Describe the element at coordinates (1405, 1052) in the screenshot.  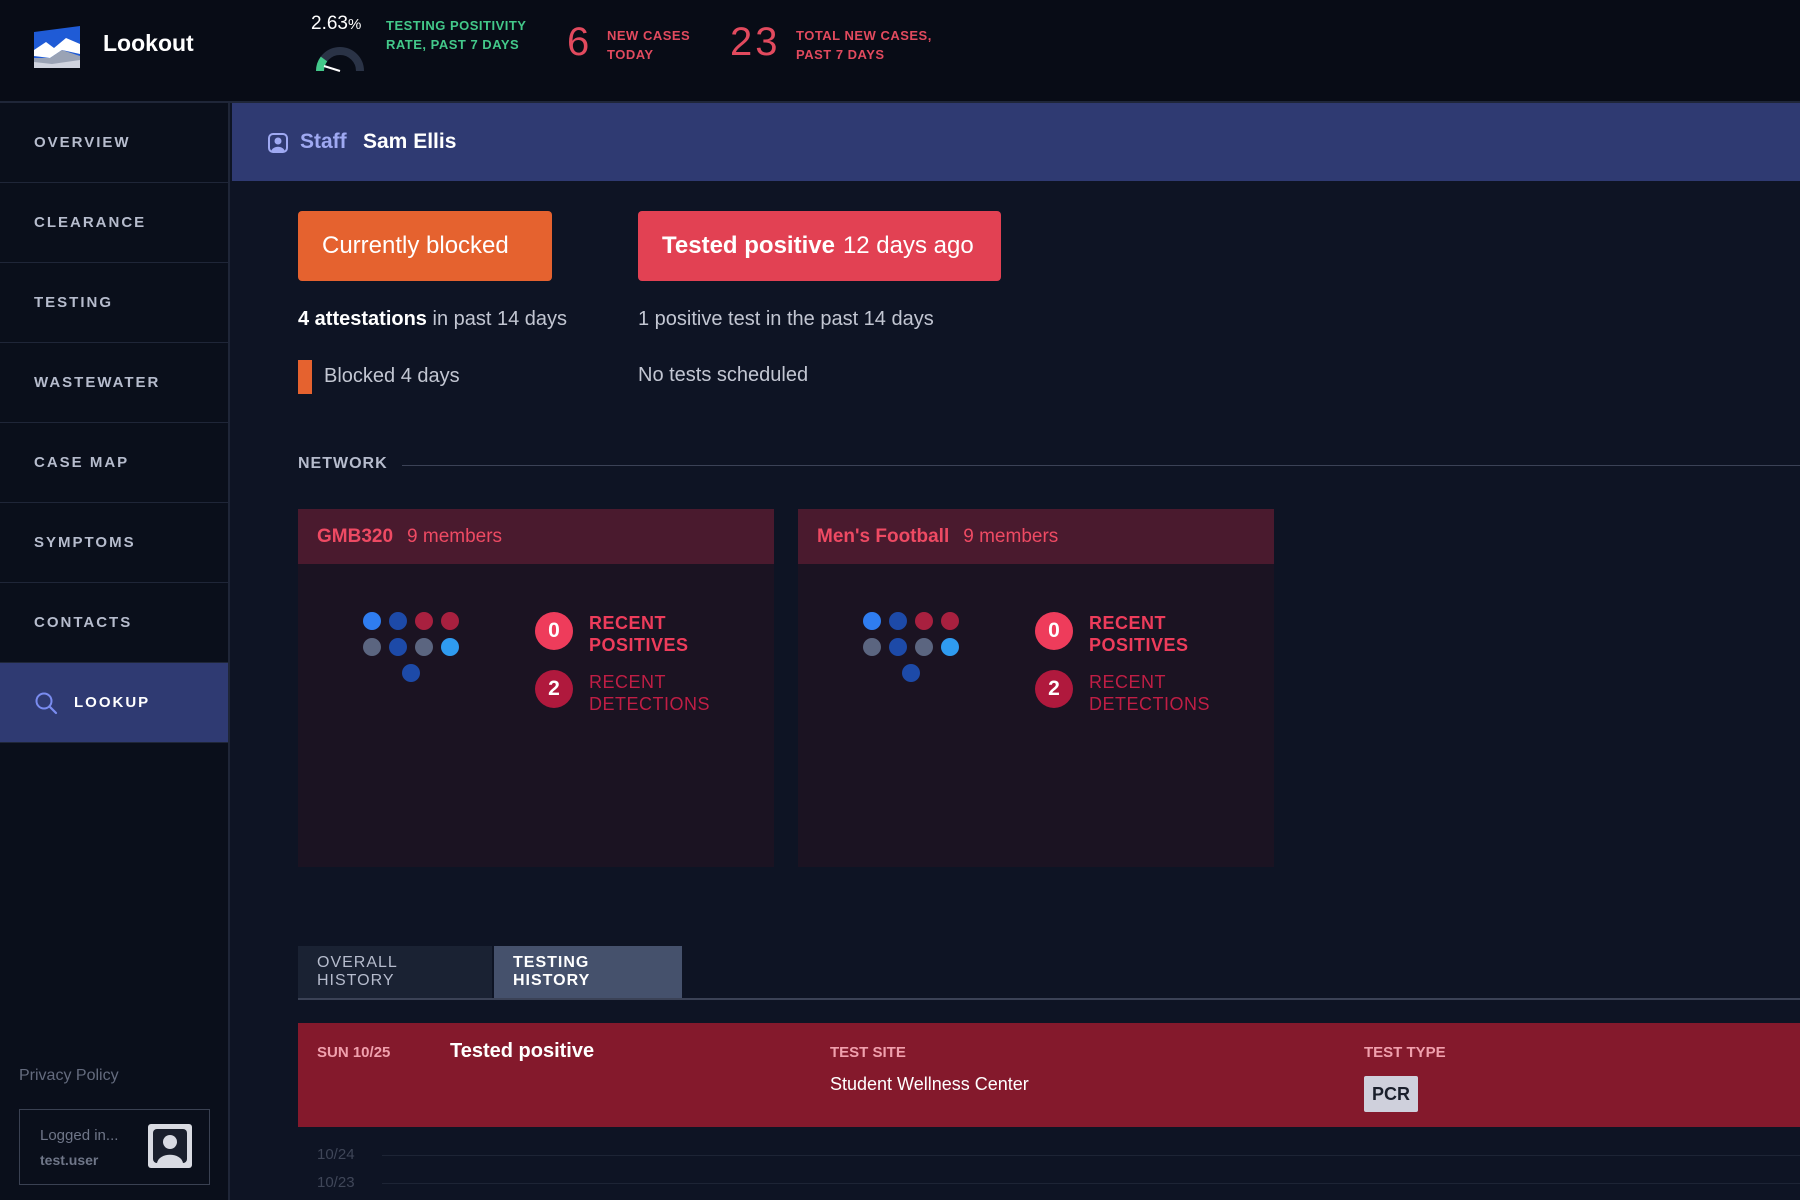
I see `test-type-label: TEST TYPE` at that location.